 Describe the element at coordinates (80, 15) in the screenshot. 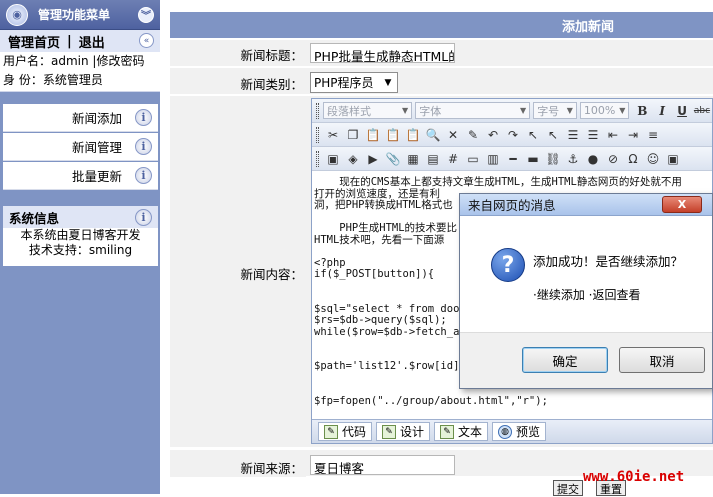

I see `sidebar-header: ◉ 管理功能菜单 ︾` at that location.